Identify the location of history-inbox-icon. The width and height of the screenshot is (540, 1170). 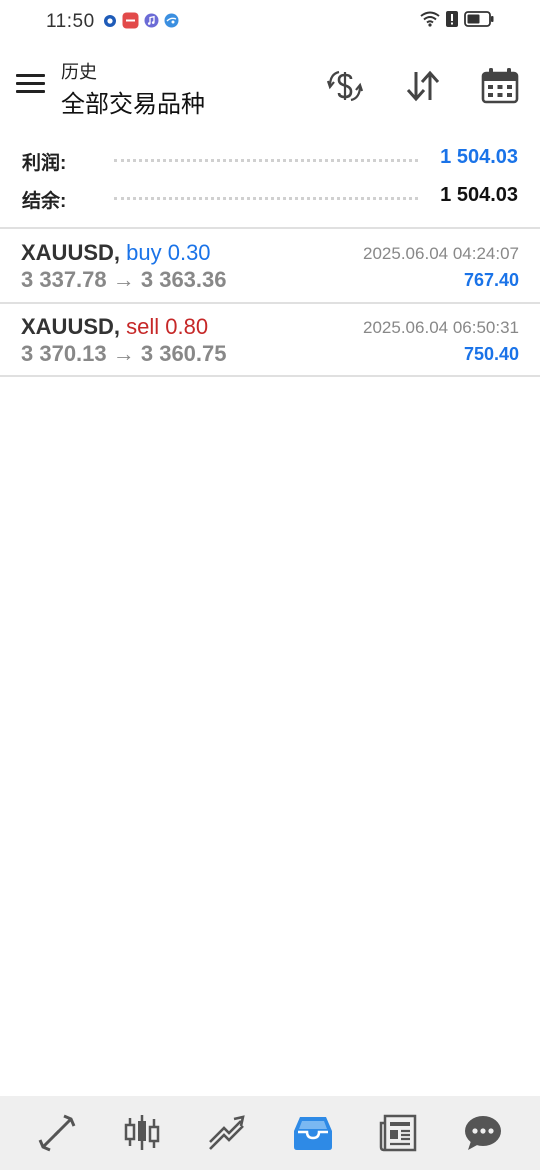
(312, 1133).